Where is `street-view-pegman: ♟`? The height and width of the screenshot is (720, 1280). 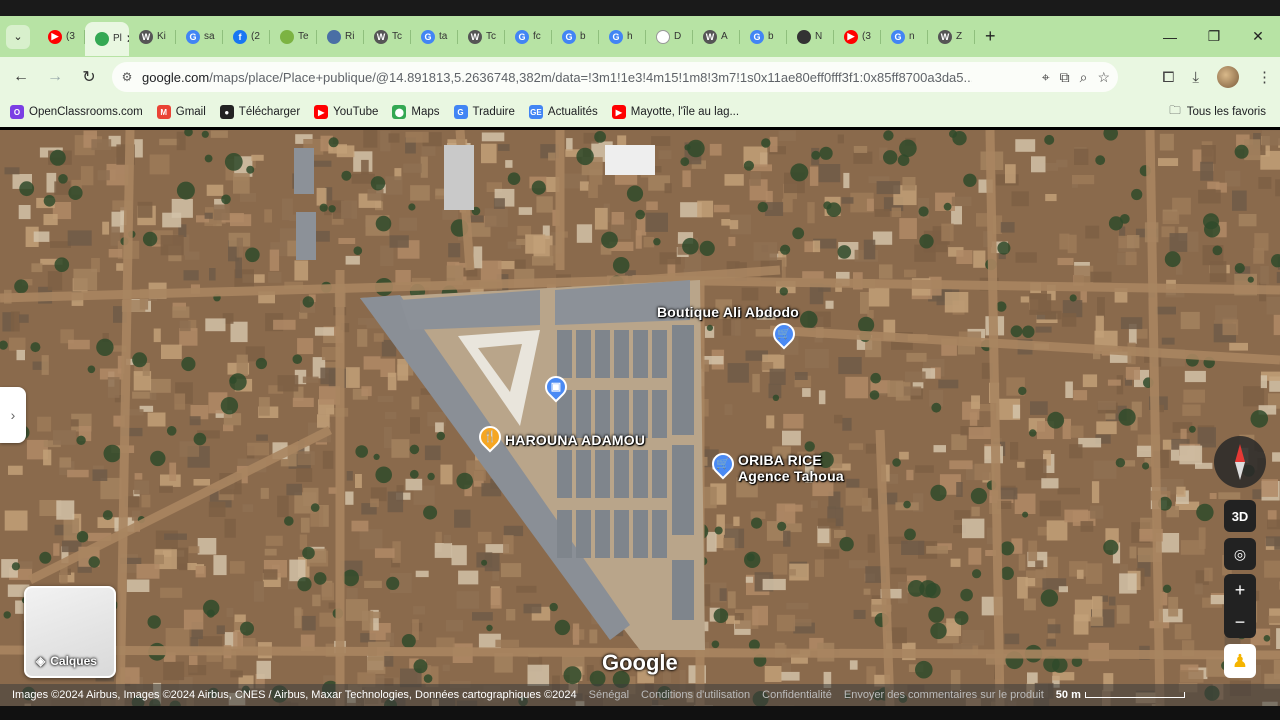 street-view-pegman: ♟ is located at coordinates (1240, 661).